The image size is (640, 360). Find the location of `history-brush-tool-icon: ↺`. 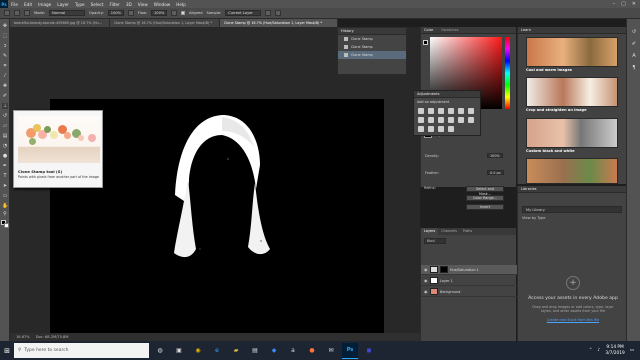

history-brush-tool-icon: ↺ is located at coordinates (5, 116).